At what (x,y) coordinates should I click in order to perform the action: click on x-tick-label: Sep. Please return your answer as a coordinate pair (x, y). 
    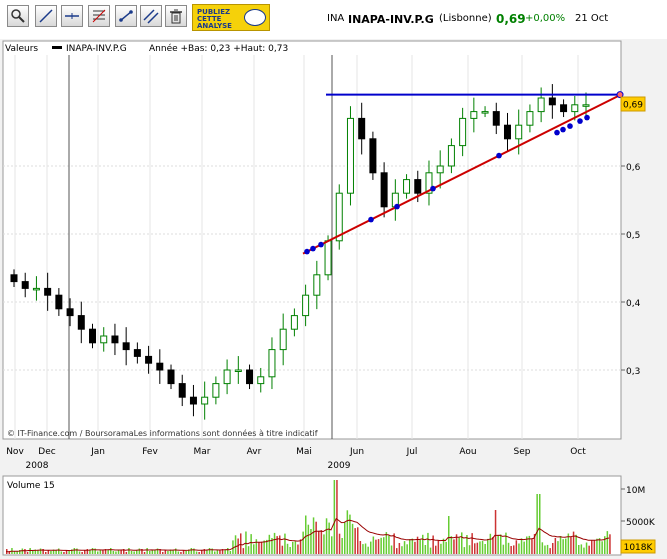
    Looking at the image, I should click on (522, 452).